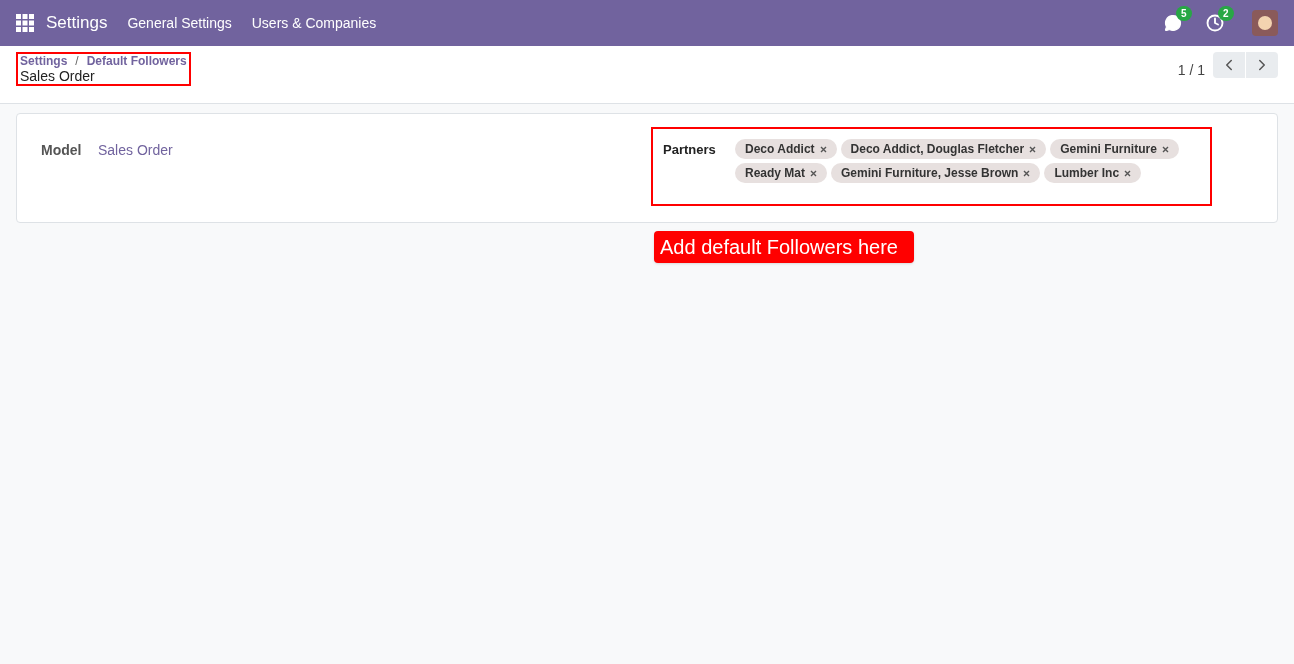  What do you see at coordinates (44, 61) in the screenshot?
I see `breadcrumb-link: Settings` at bounding box center [44, 61].